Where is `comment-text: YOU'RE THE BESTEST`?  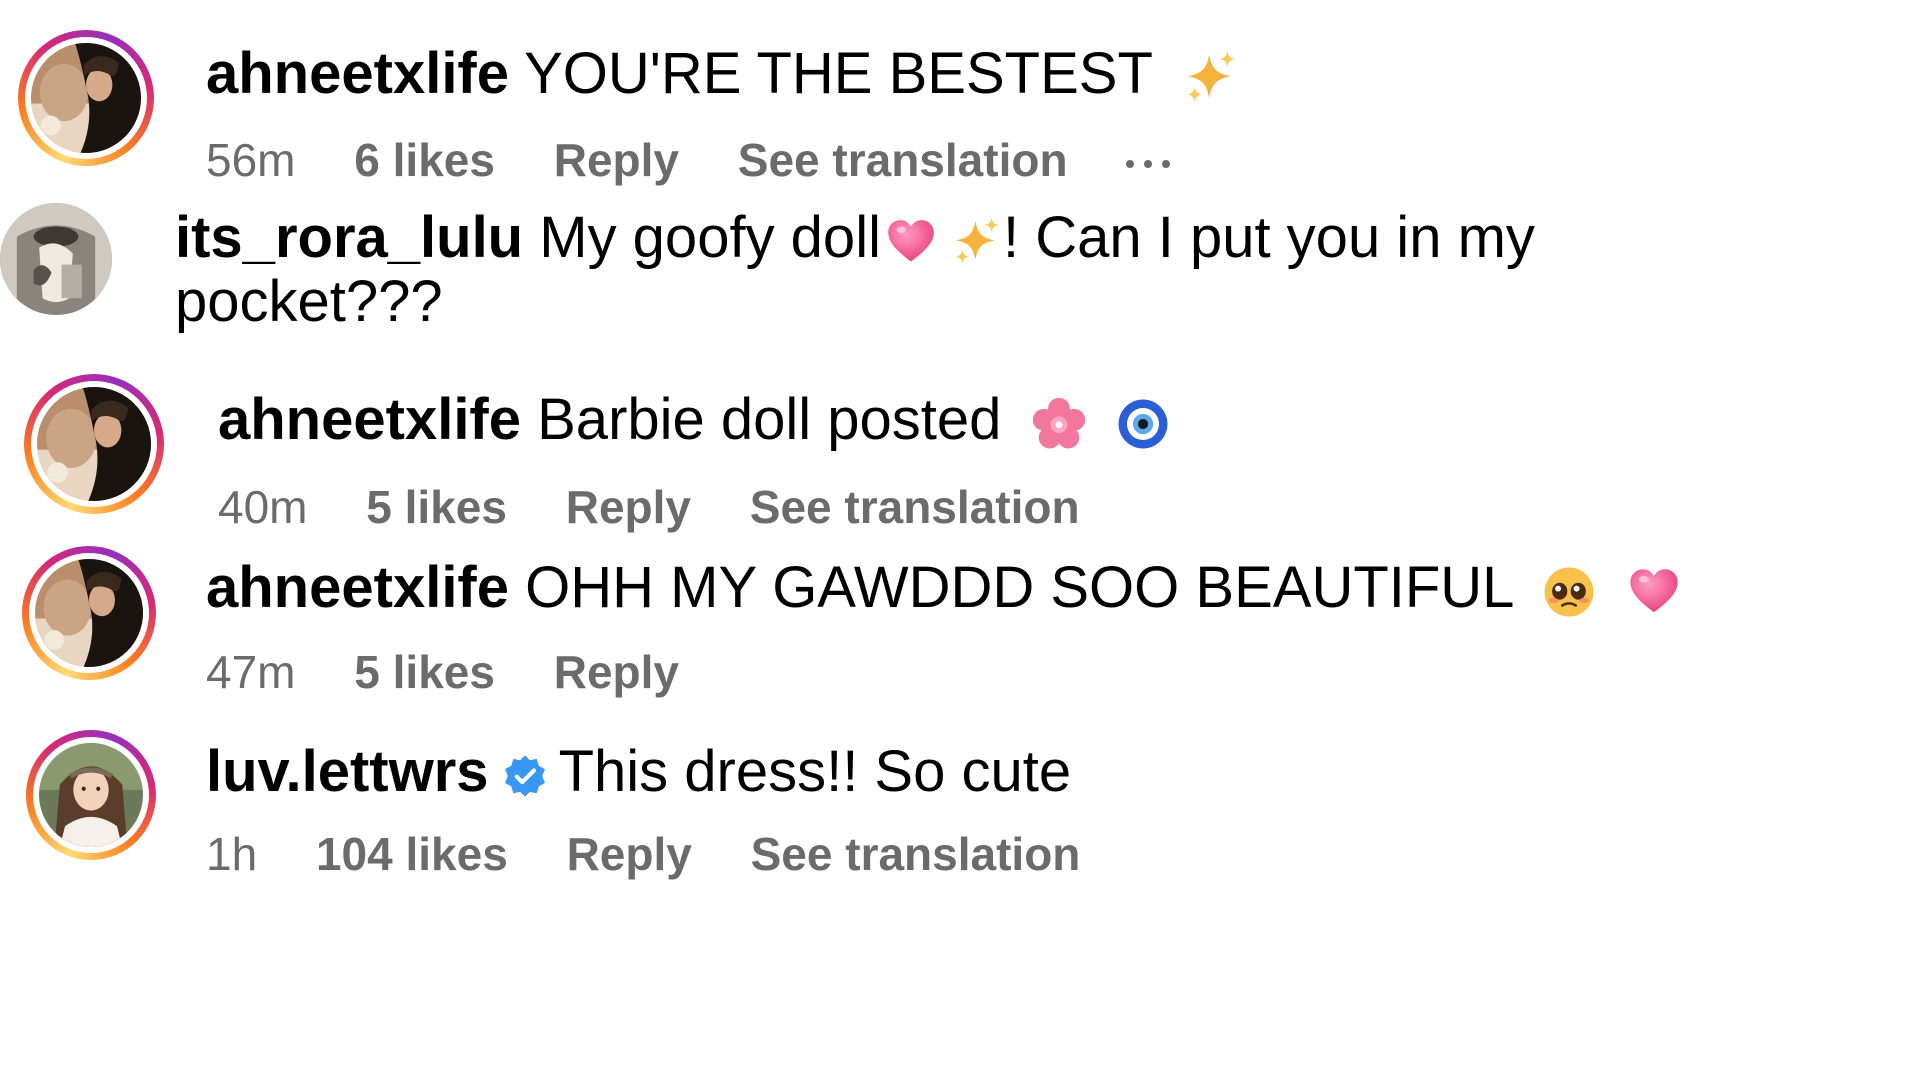
comment-text: YOU'RE THE BESTEST is located at coordinates (838, 73).